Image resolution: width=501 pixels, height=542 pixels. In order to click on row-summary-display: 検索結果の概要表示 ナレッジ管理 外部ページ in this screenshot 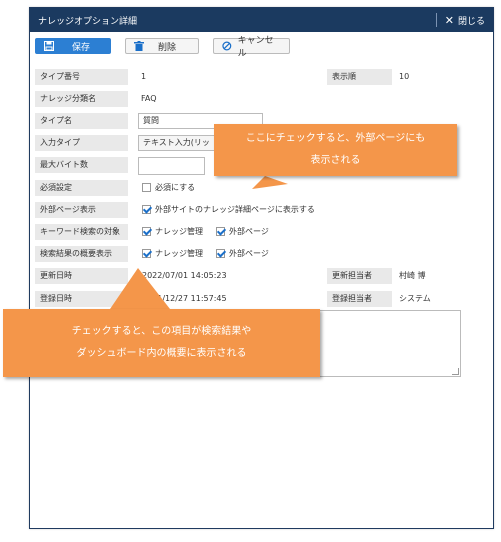, I will do `click(261, 254)`.